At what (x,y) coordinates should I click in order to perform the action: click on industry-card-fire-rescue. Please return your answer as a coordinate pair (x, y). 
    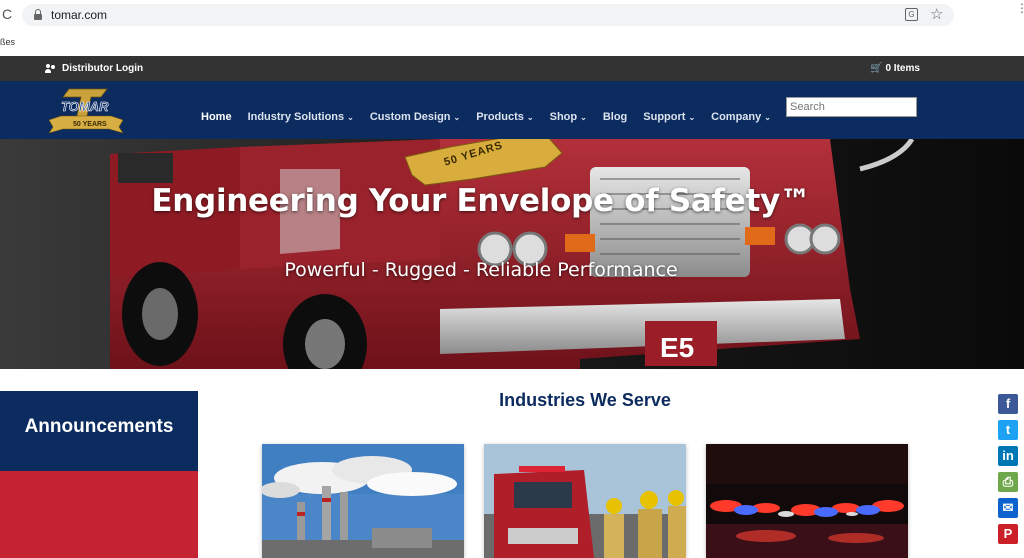
    Looking at the image, I should click on (585, 501).